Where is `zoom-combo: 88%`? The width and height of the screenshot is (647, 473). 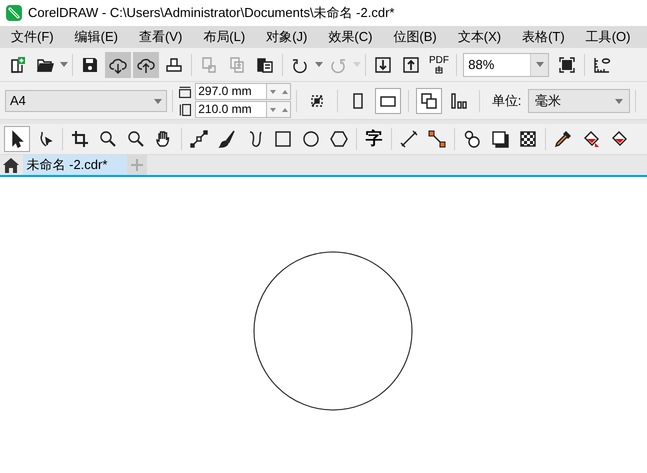 zoom-combo: 88% is located at coordinates (506, 64).